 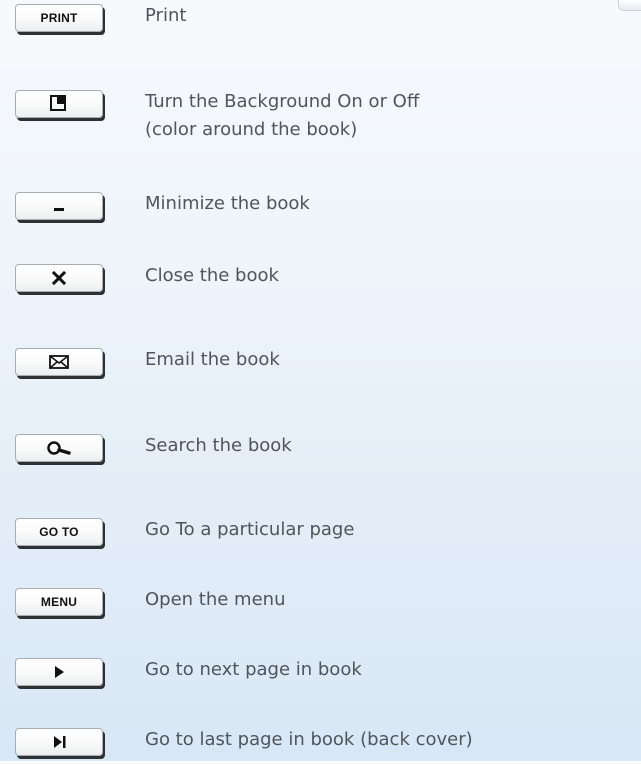 I want to click on description-line: Print, so click(x=166, y=15).